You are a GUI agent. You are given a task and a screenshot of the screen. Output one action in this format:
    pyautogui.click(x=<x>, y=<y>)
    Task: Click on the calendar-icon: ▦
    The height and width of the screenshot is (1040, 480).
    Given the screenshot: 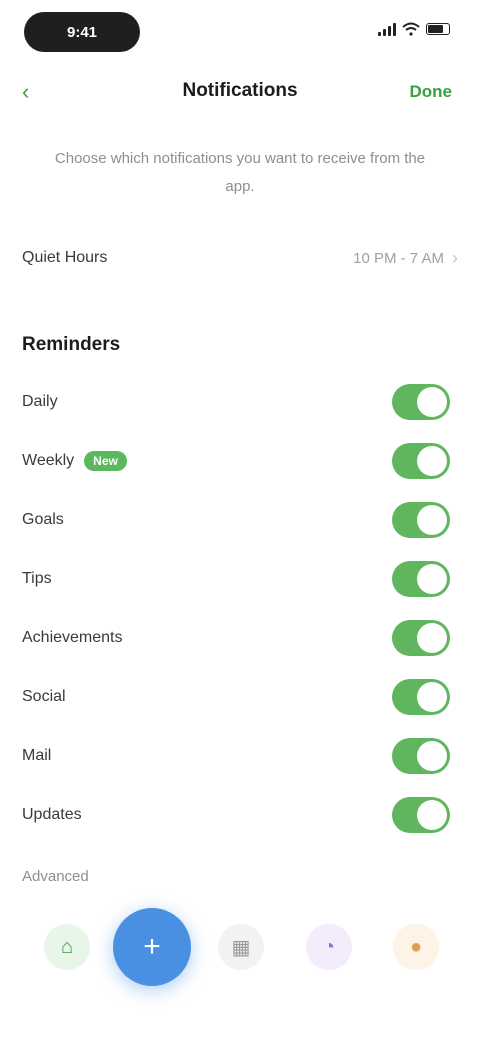 What is the action you would take?
    pyautogui.click(x=241, y=947)
    